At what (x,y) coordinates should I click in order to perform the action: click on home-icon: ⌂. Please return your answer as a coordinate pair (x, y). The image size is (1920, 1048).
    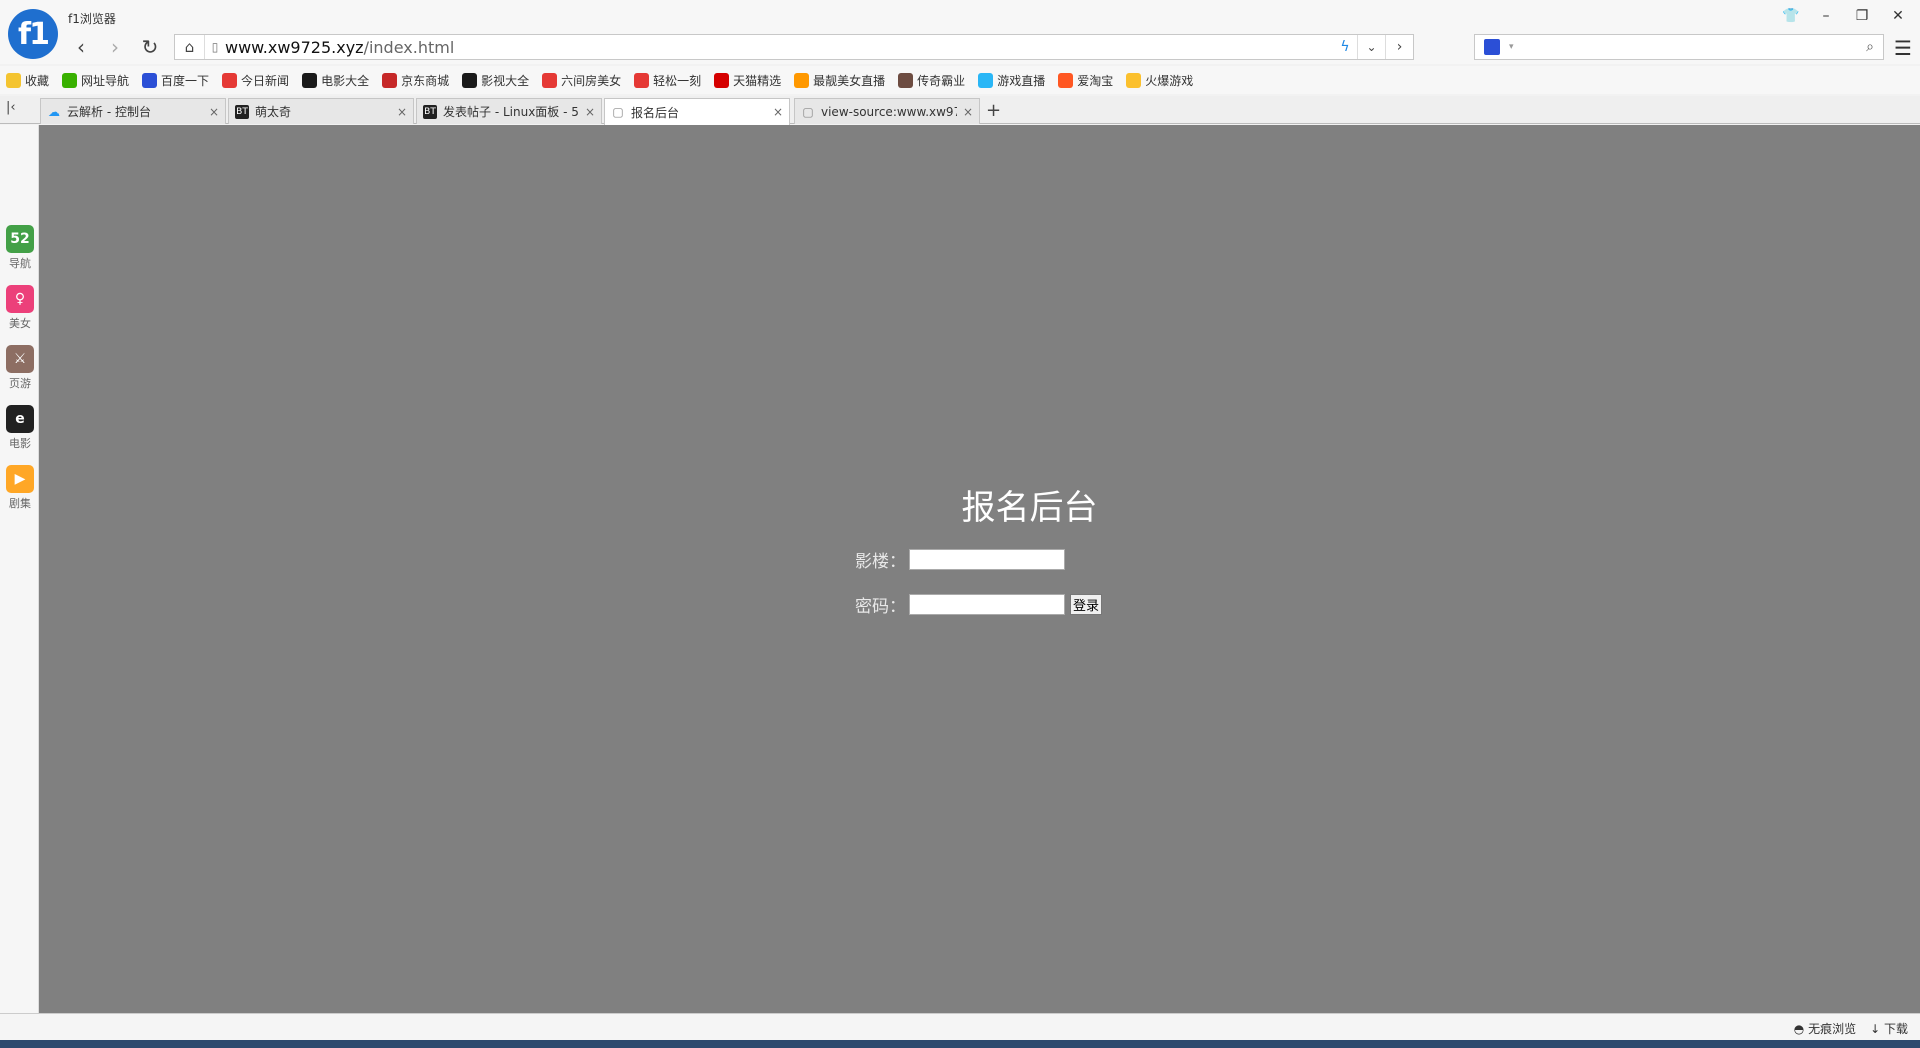
    Looking at the image, I should click on (190, 47).